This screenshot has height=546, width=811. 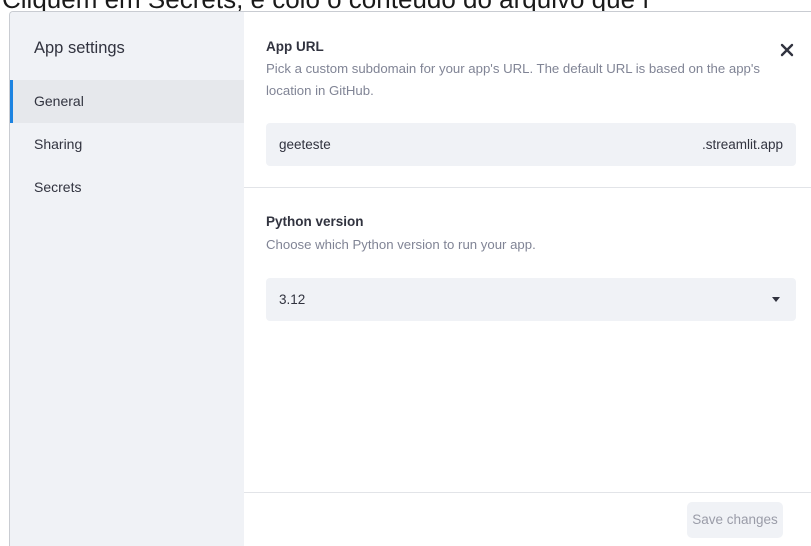 What do you see at coordinates (315, 221) in the screenshot?
I see `python-version-title: Python version` at bounding box center [315, 221].